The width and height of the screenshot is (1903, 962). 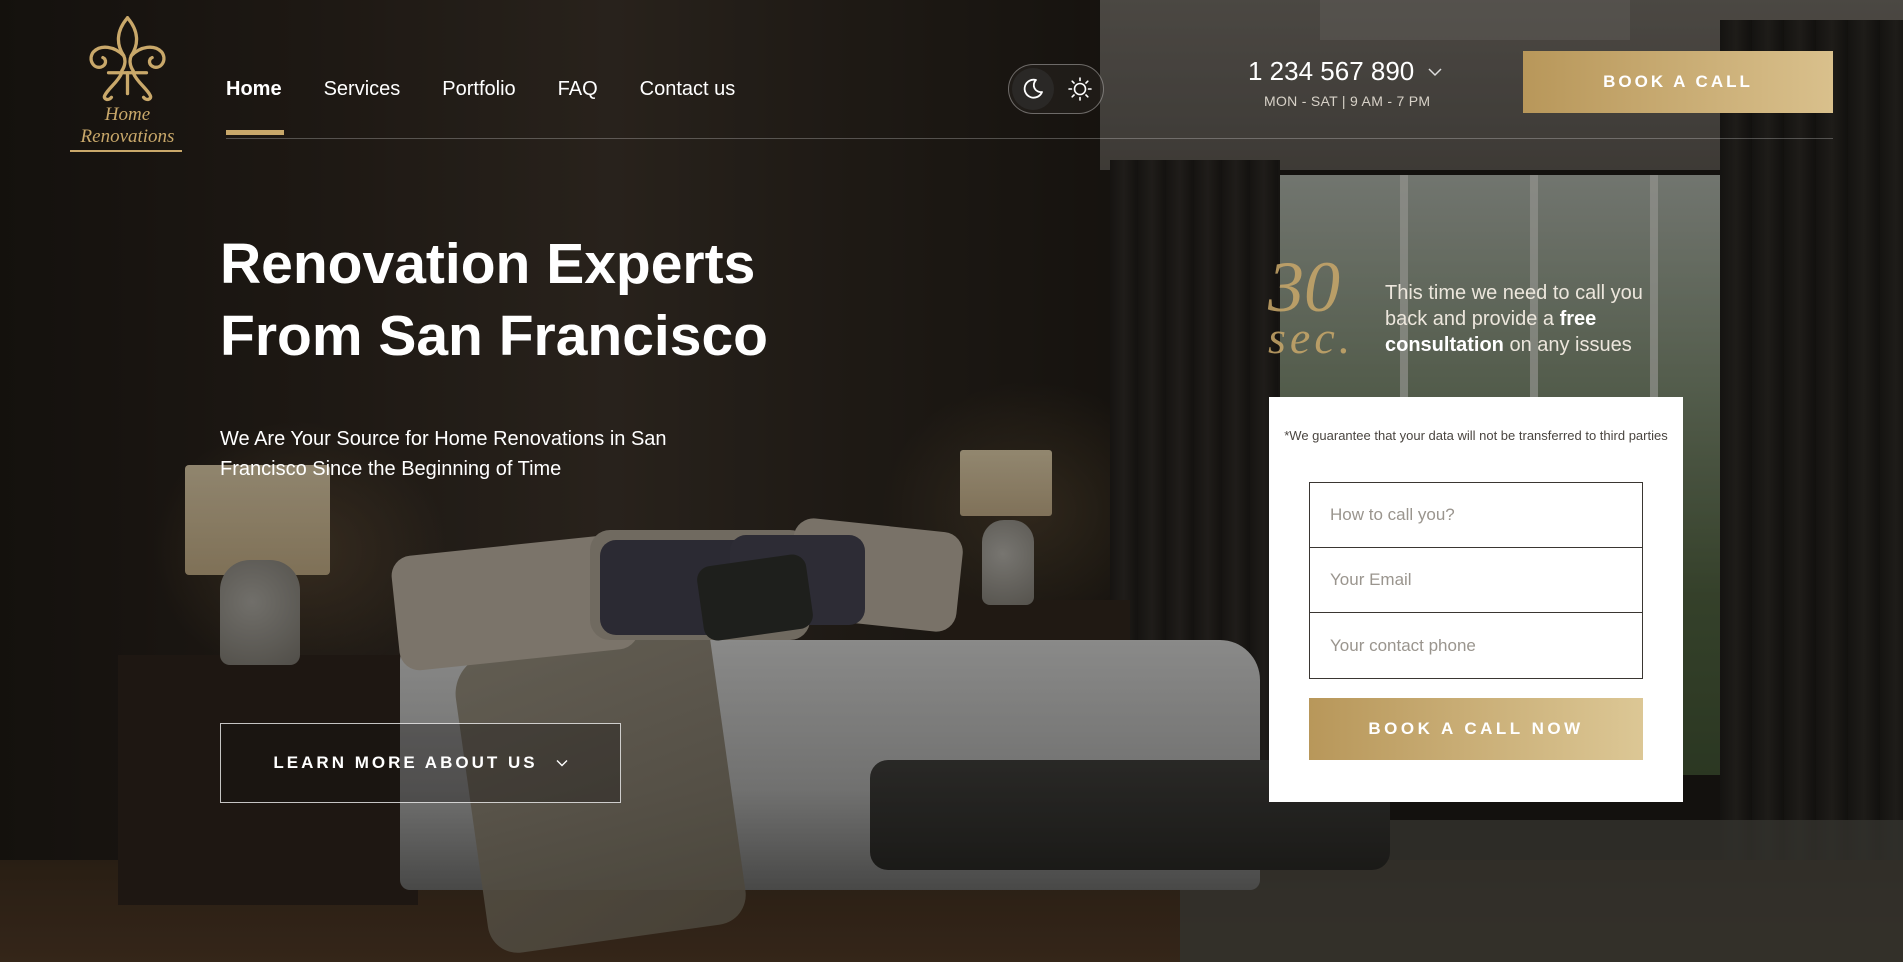 I want to click on header-divider, so click(x=1029, y=138).